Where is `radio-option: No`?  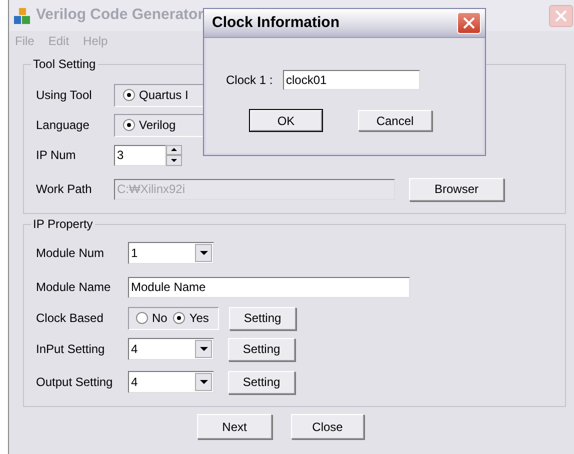 radio-option: No is located at coordinates (152, 318).